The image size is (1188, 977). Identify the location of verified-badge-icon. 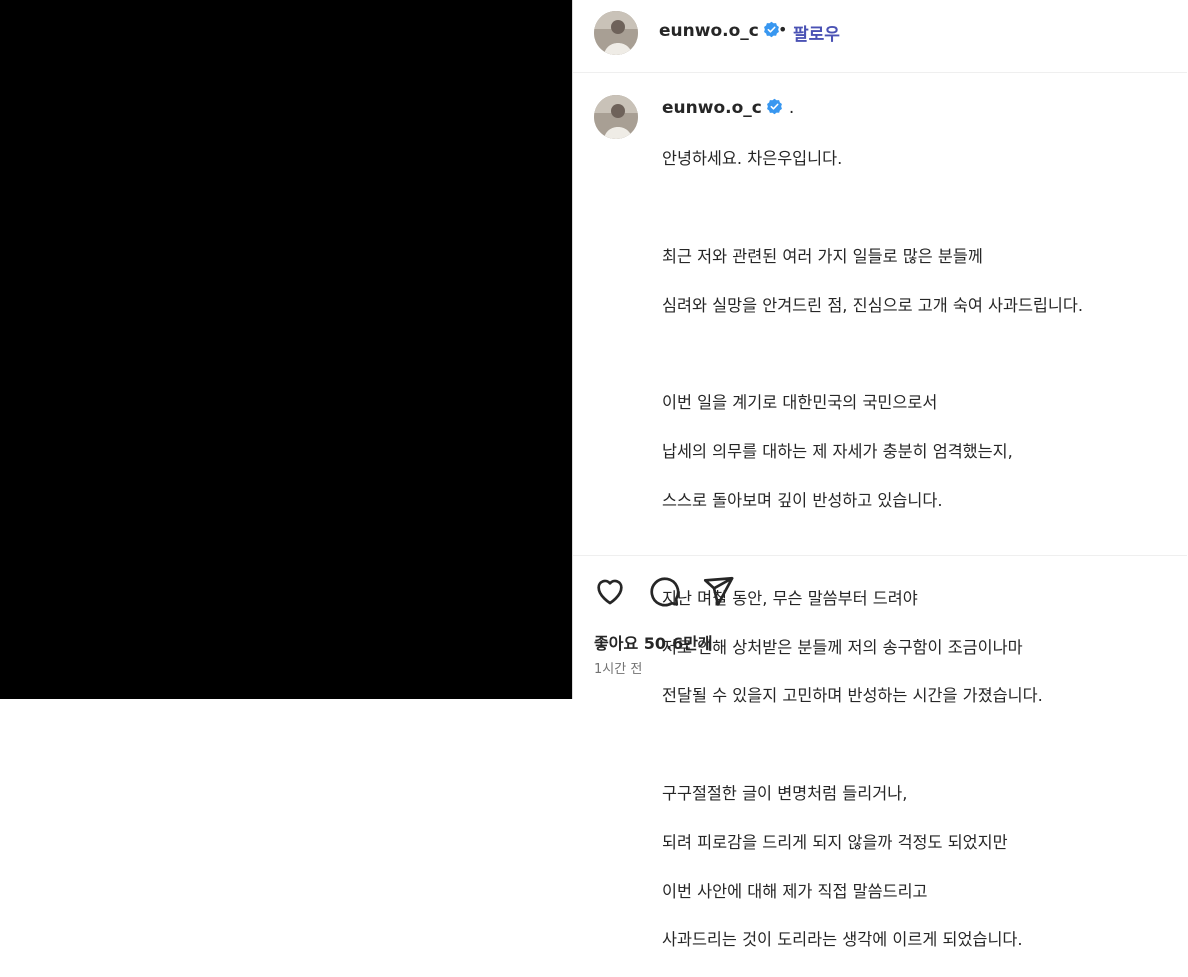
(774, 106).